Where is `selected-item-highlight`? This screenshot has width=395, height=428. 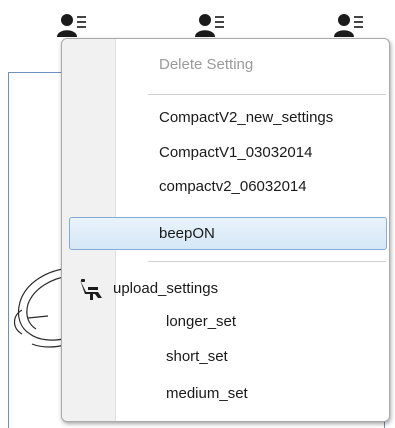
selected-item-highlight is located at coordinates (228, 233).